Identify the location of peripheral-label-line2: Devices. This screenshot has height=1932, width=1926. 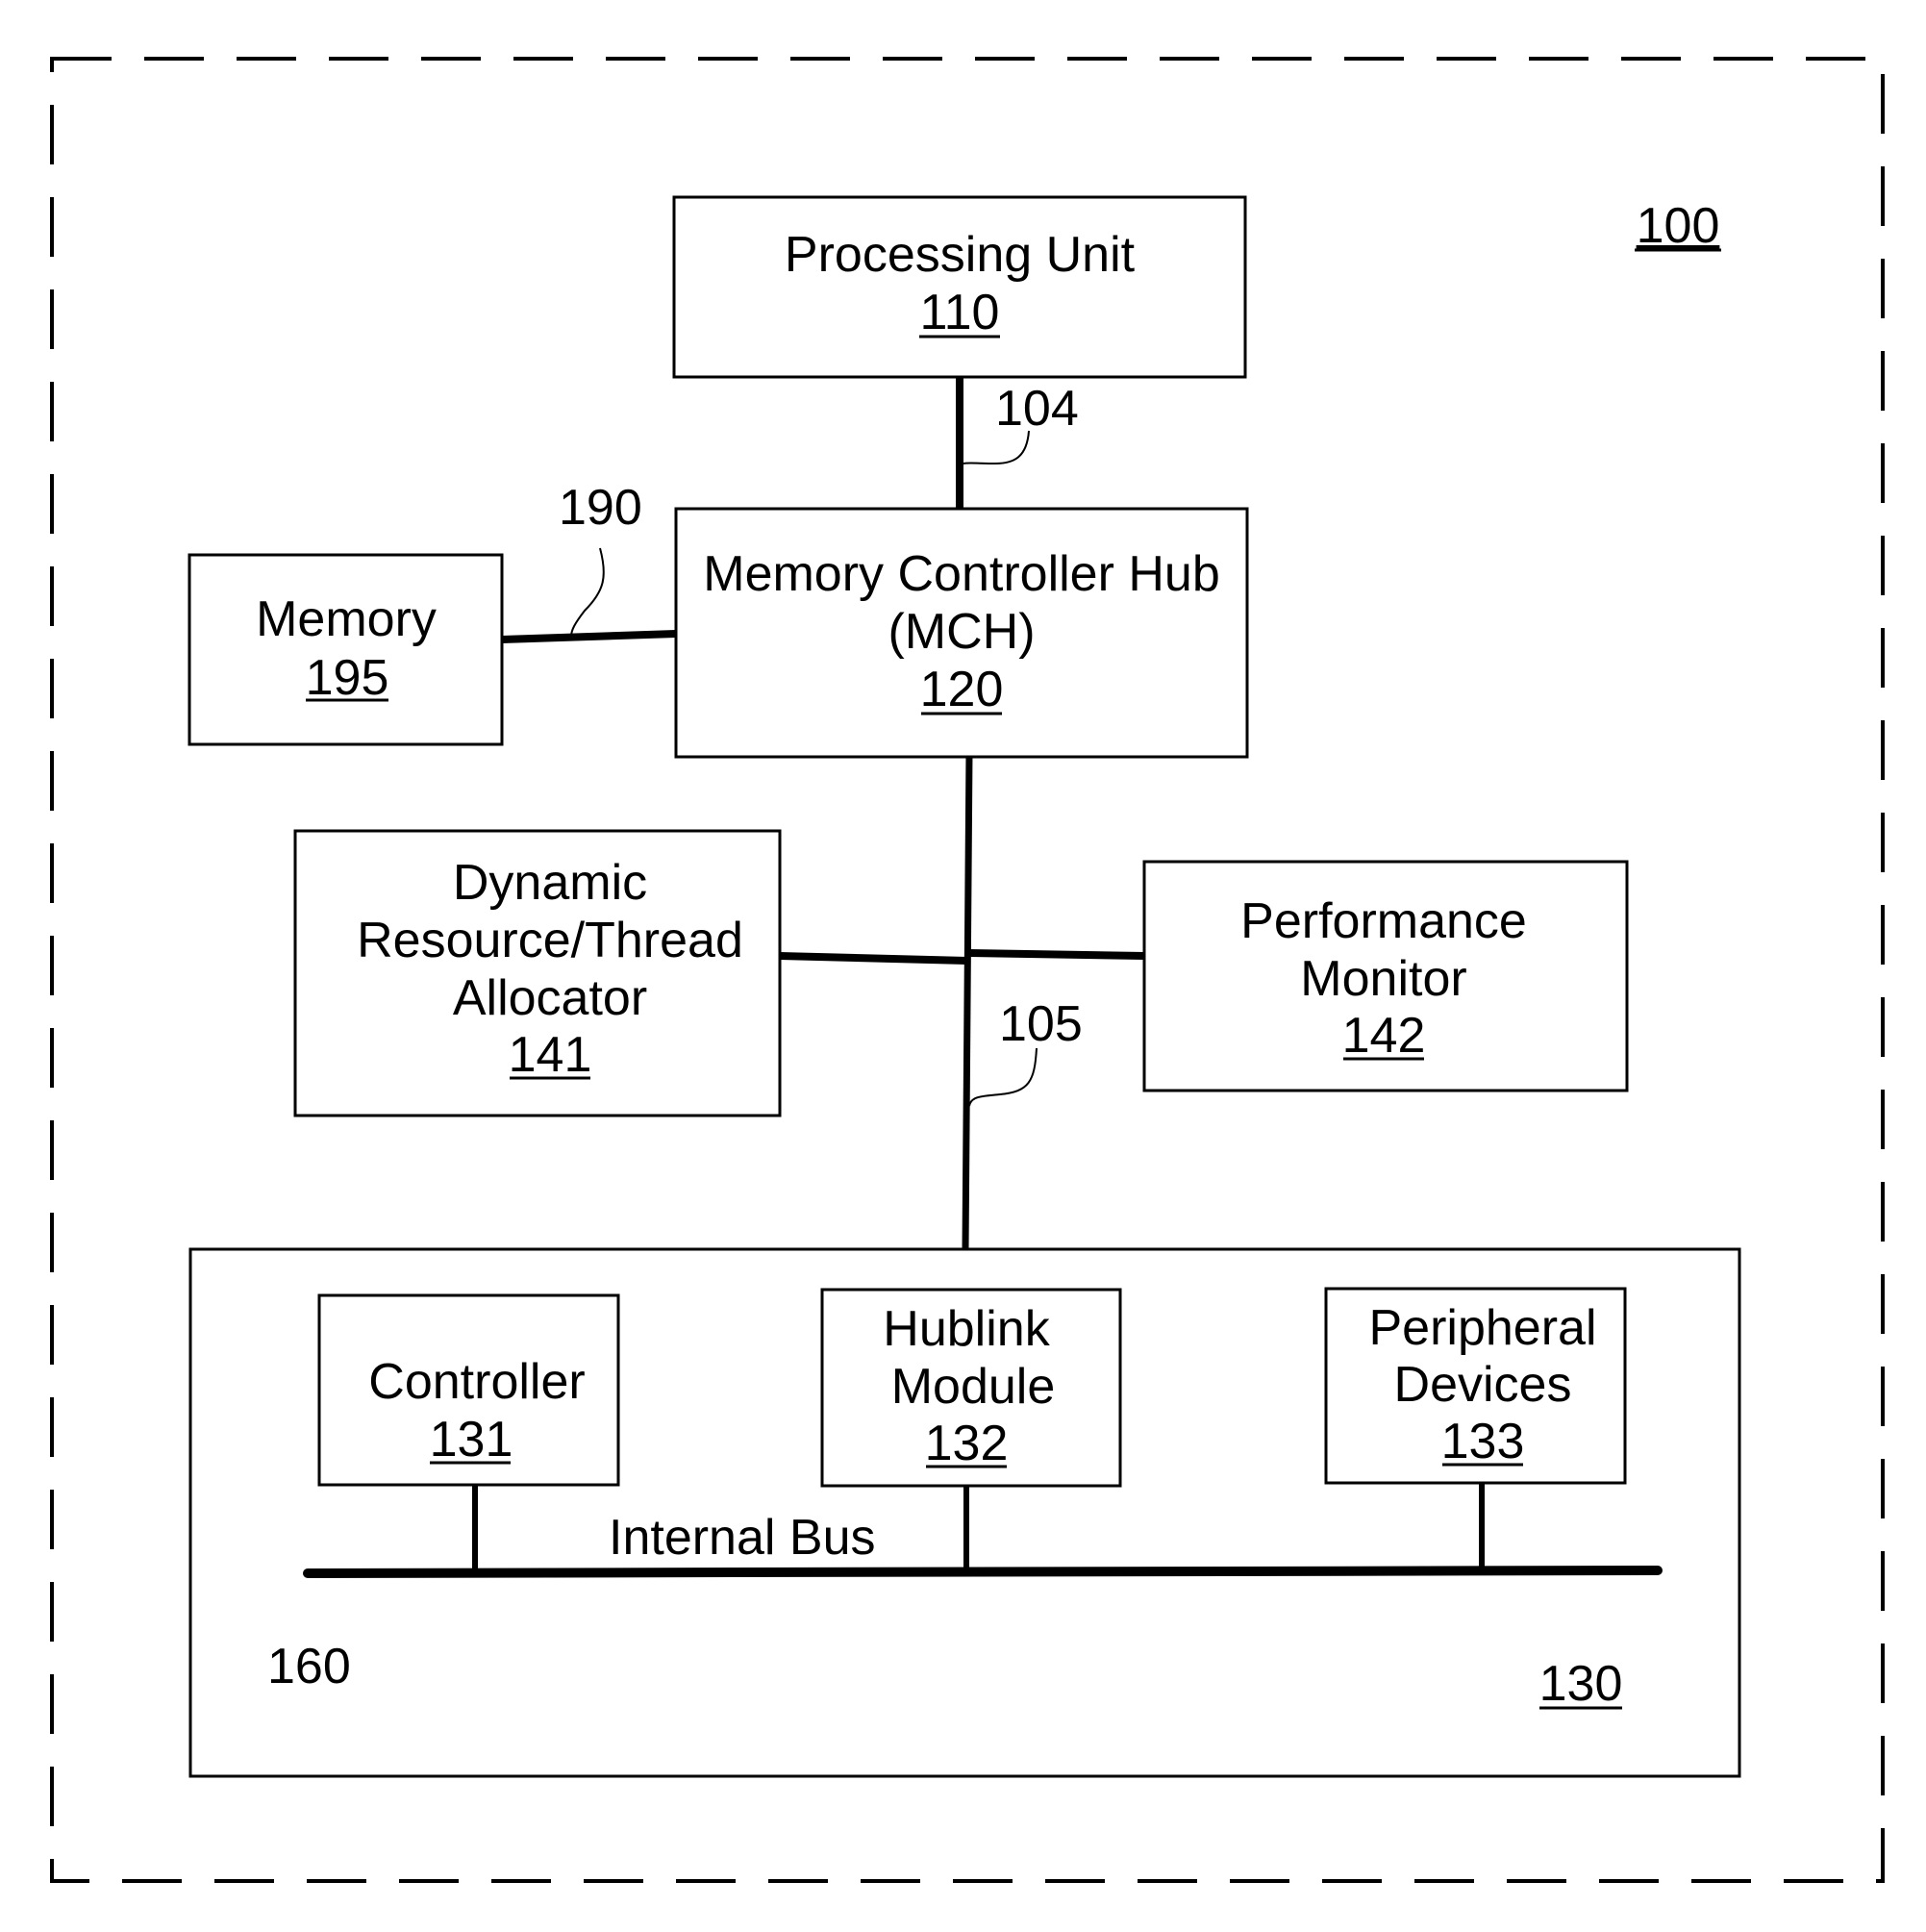
(1483, 1385).